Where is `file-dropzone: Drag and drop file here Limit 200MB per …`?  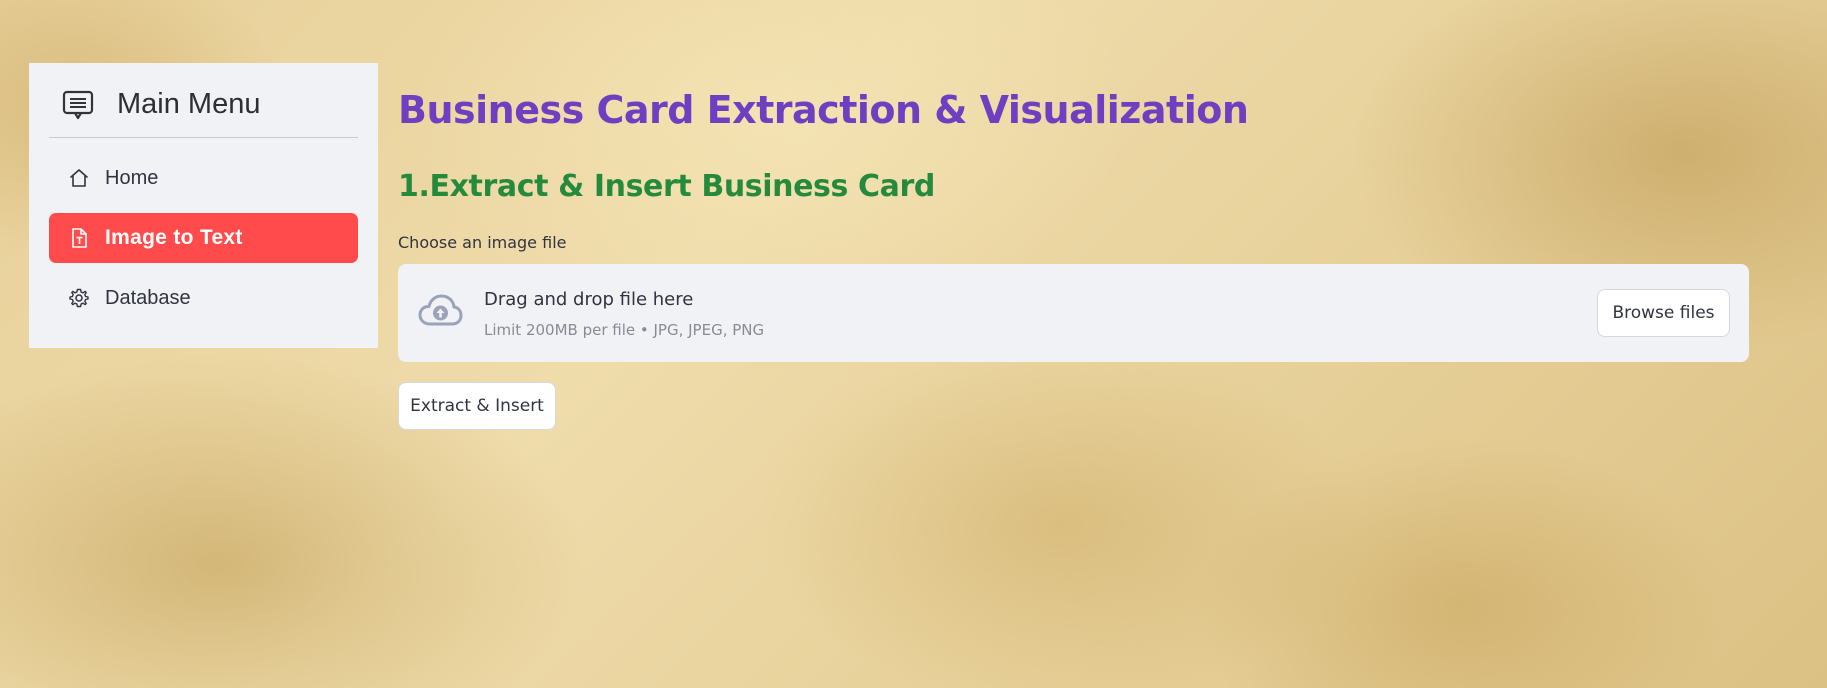
file-dropzone: Drag and drop file here Limit 200MB per … is located at coordinates (1073, 313).